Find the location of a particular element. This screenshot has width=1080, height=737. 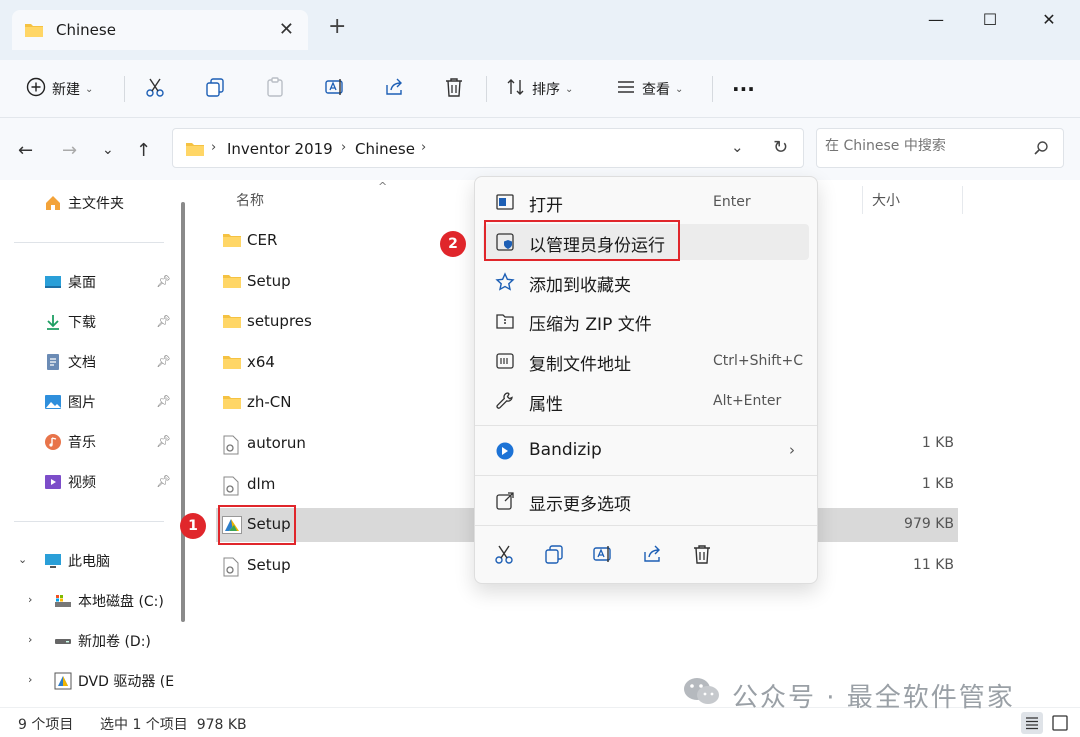

breadcrumb-chinese: Chinese is located at coordinates (385, 149).